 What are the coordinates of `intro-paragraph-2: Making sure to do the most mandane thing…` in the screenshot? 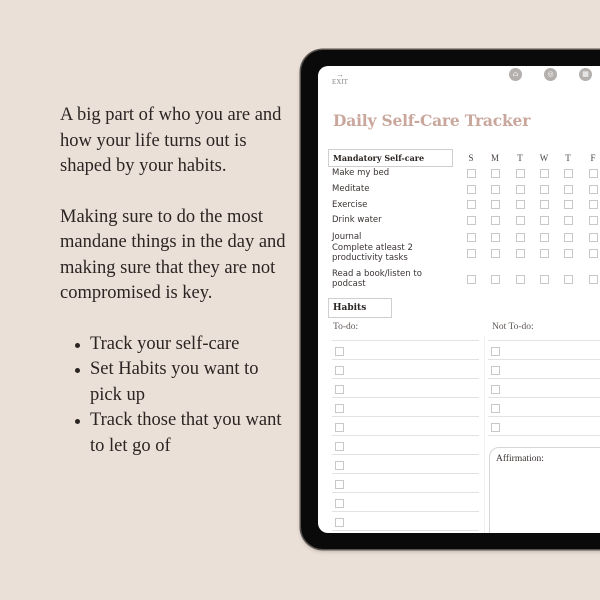 It's located at (173, 255).